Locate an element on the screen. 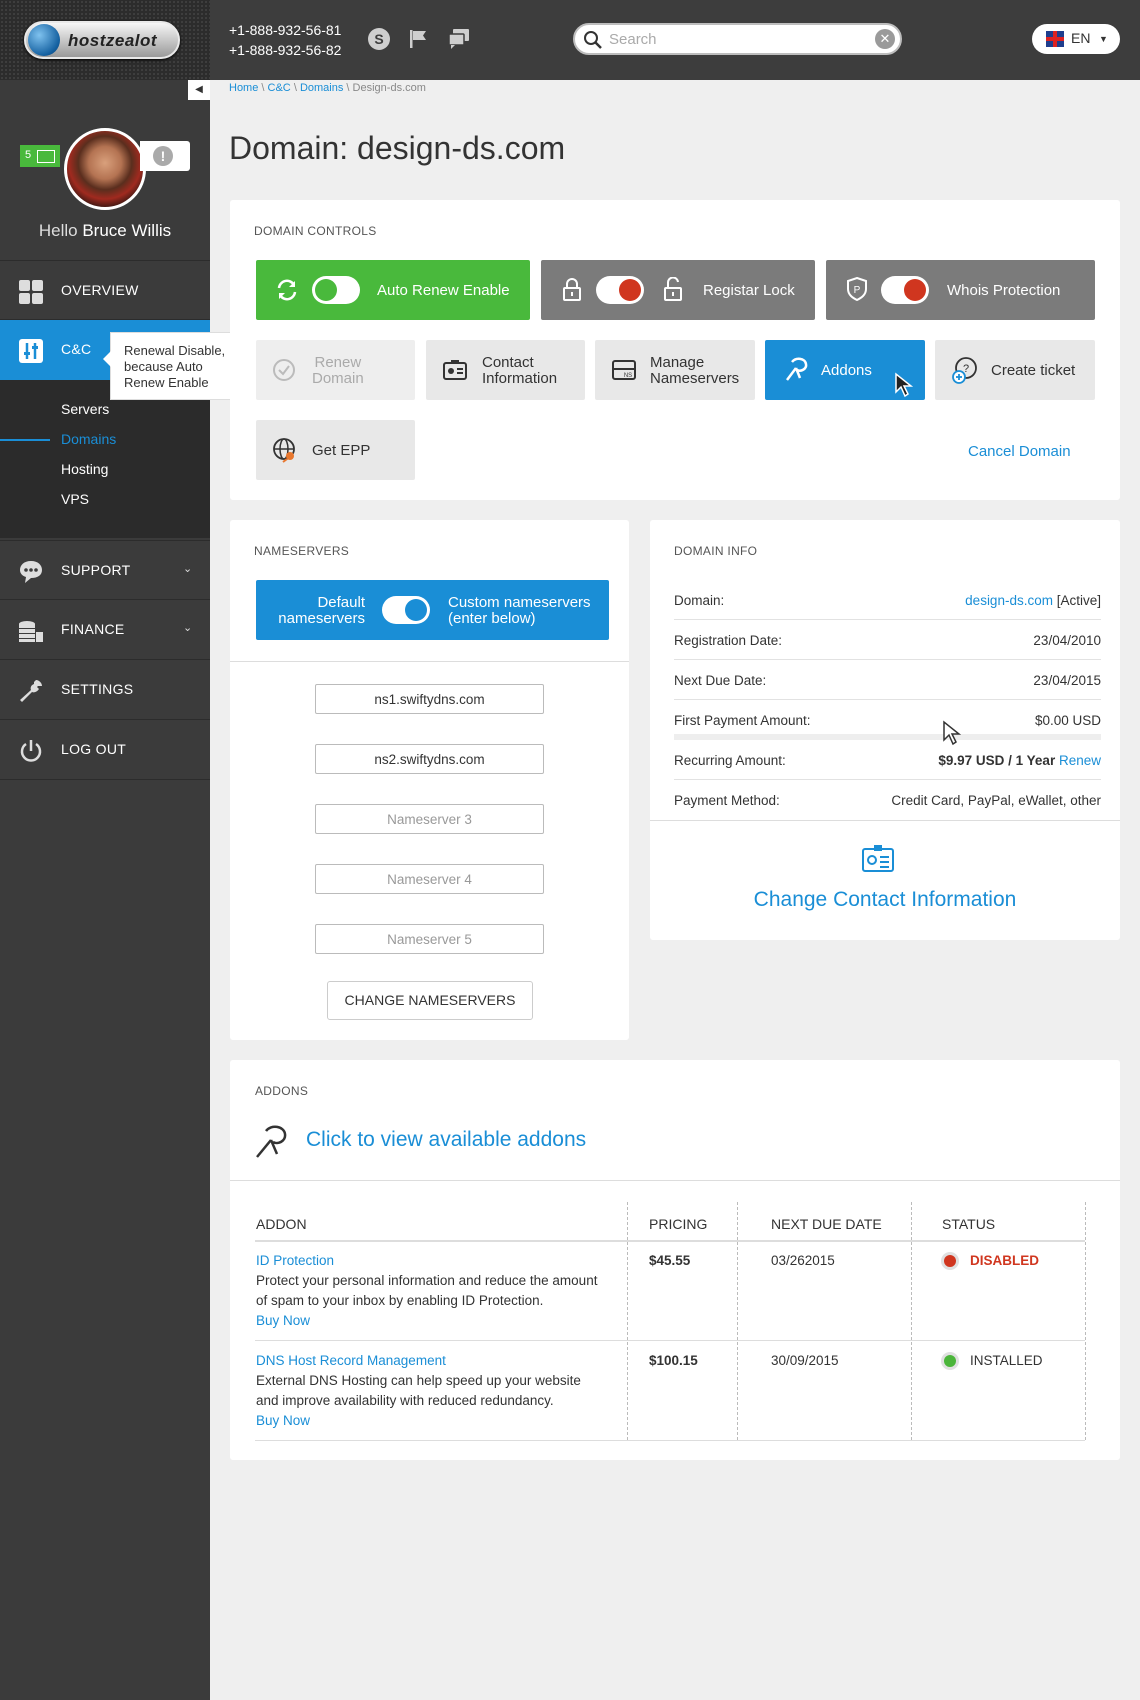 The height and width of the screenshot is (1700, 1140). get-epp-button: Get EPP is located at coordinates (335, 450).